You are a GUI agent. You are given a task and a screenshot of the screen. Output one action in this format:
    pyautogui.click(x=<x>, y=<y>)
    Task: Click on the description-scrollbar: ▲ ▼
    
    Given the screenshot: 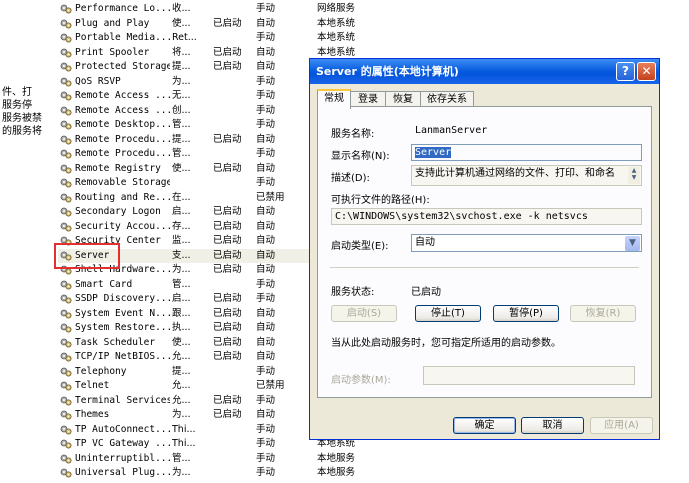 What is the action you would take?
    pyautogui.click(x=634, y=175)
    